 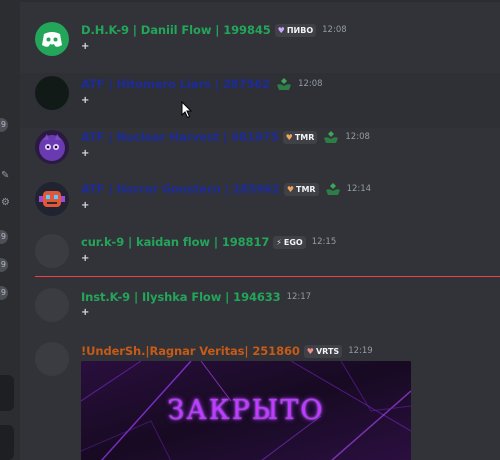 I want to click on robot-avatar-icon, so click(x=52, y=199).